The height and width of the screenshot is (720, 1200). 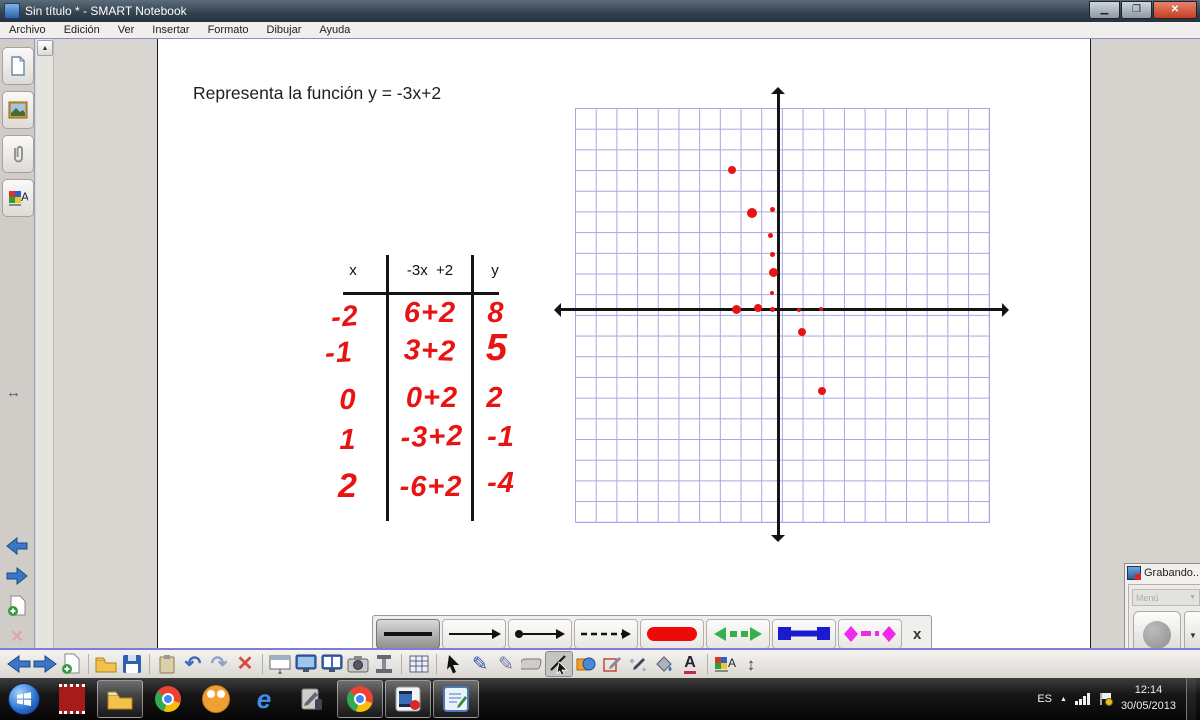 What do you see at coordinates (1063, 699) in the screenshot?
I see `tray-expand-button: ▲` at bounding box center [1063, 699].